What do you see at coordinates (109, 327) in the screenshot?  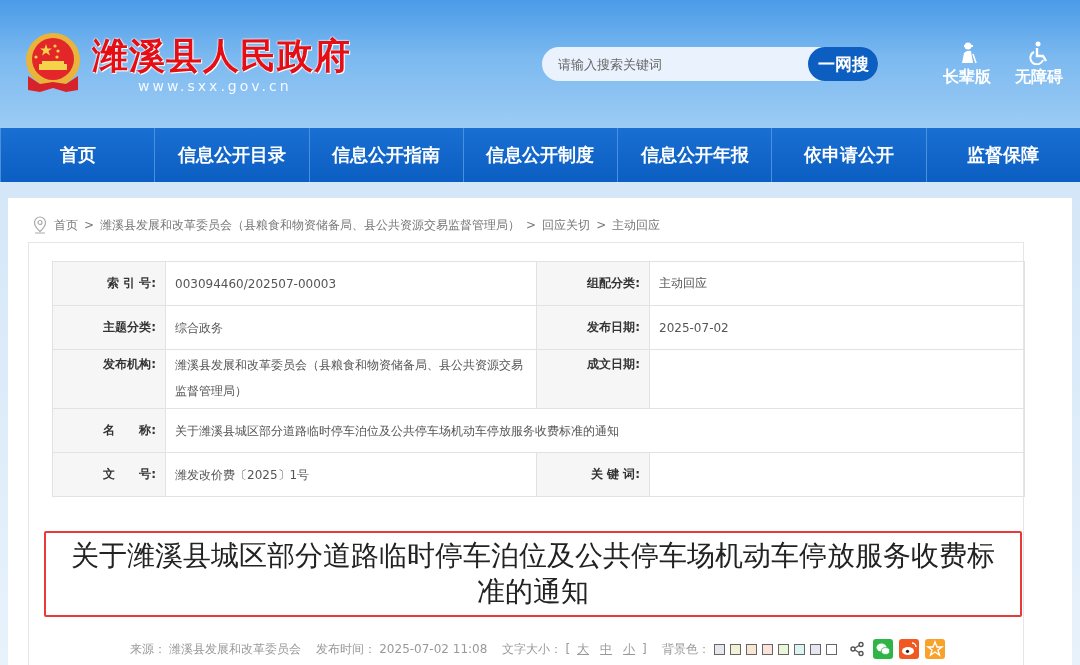 I see `field-label: 主题分类:` at bounding box center [109, 327].